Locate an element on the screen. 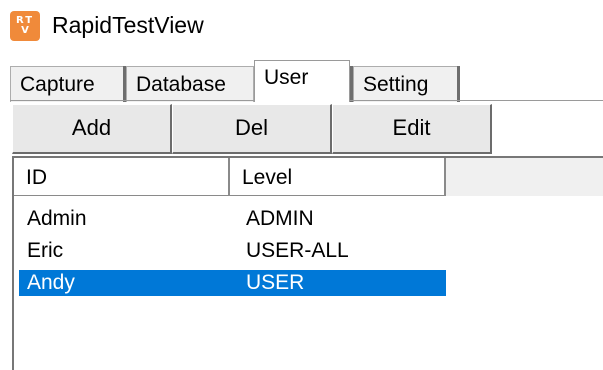 The image size is (603, 370). user-level: USER-ALL is located at coordinates (297, 250).